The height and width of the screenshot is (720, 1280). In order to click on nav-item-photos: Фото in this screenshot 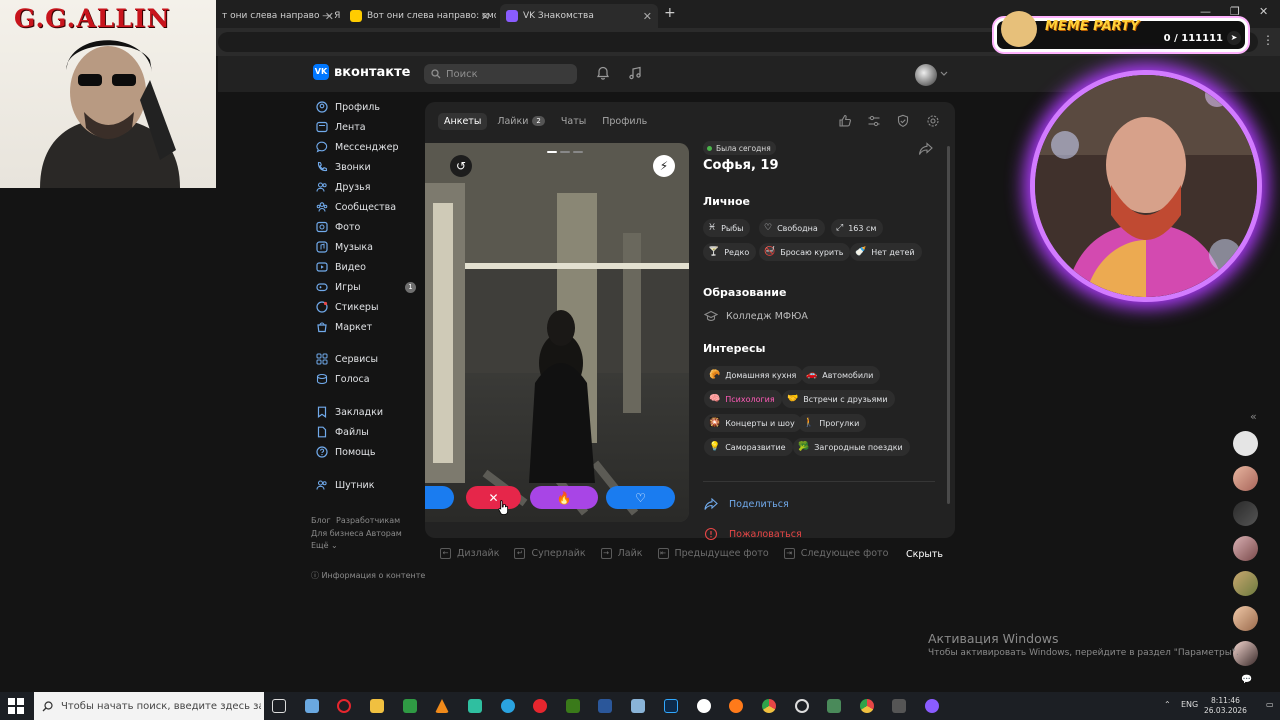, I will do `click(365, 227)`.